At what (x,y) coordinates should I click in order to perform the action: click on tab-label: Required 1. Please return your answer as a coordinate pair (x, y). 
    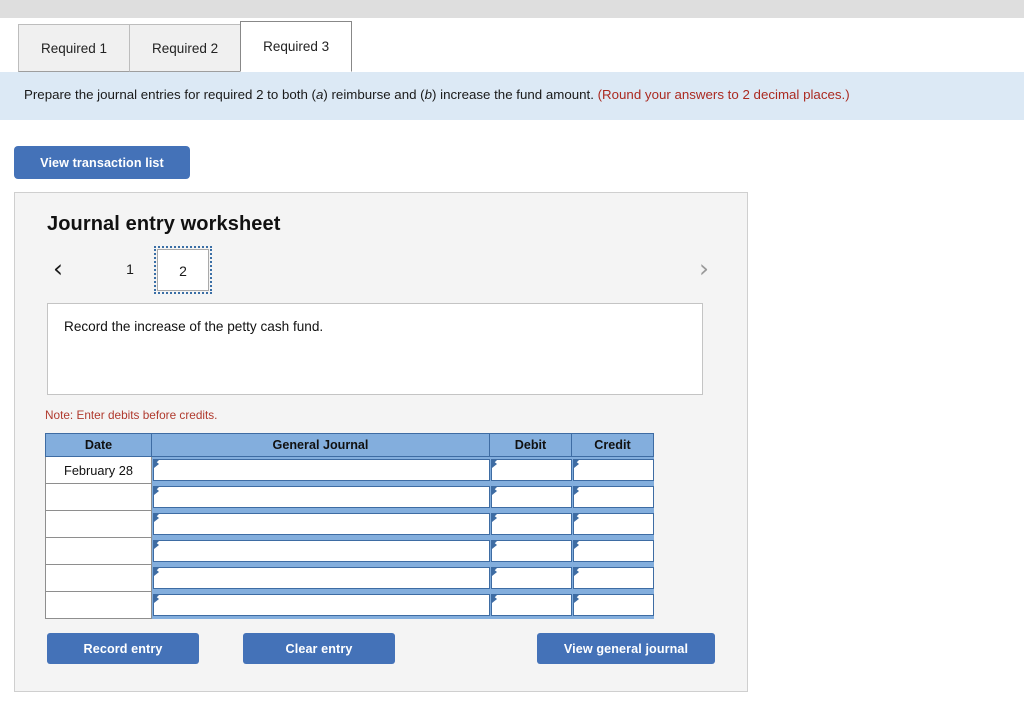
    Looking at the image, I should click on (74, 48).